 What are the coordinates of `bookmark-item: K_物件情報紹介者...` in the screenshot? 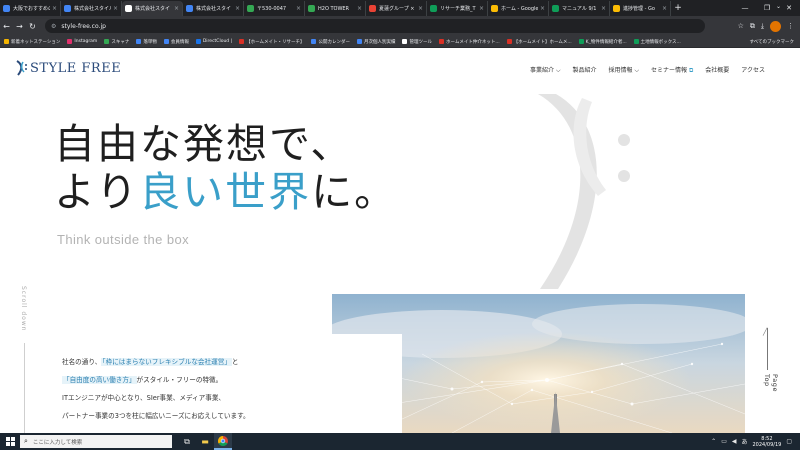 It's located at (602, 42).